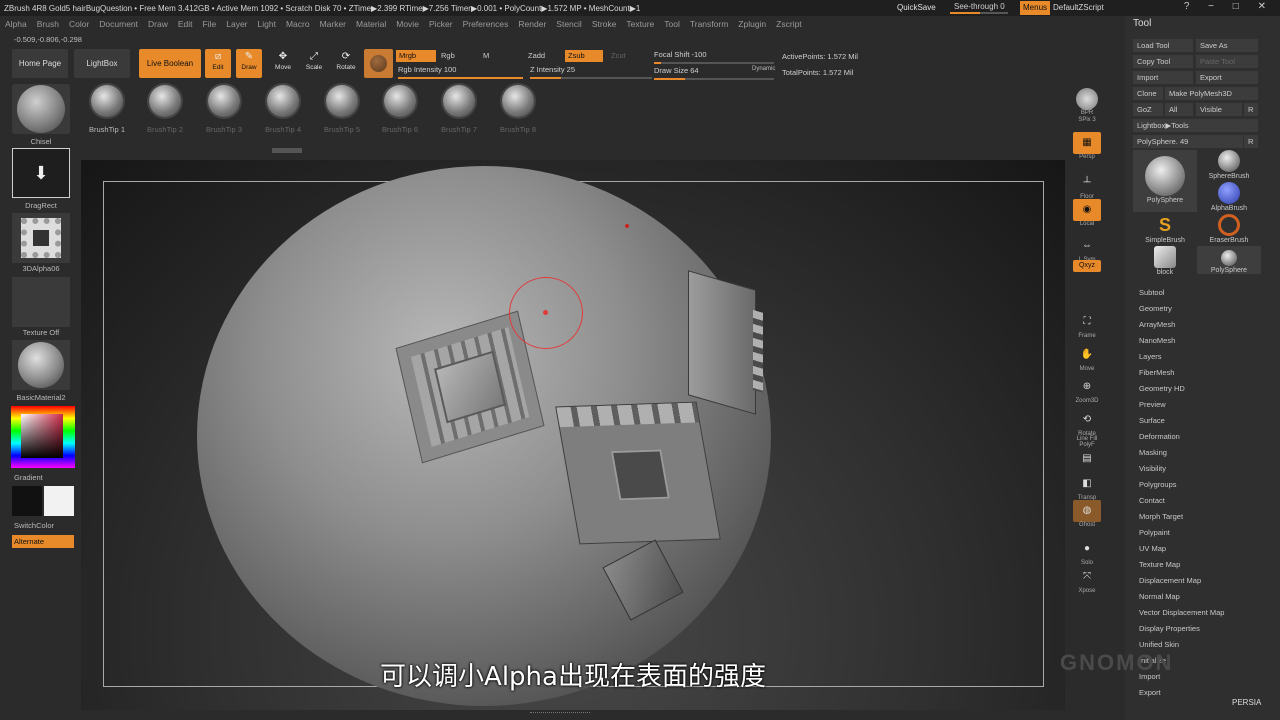  Describe the element at coordinates (1229, 165) in the screenshot. I see `tool-spherebrush: SphereBrush` at that location.